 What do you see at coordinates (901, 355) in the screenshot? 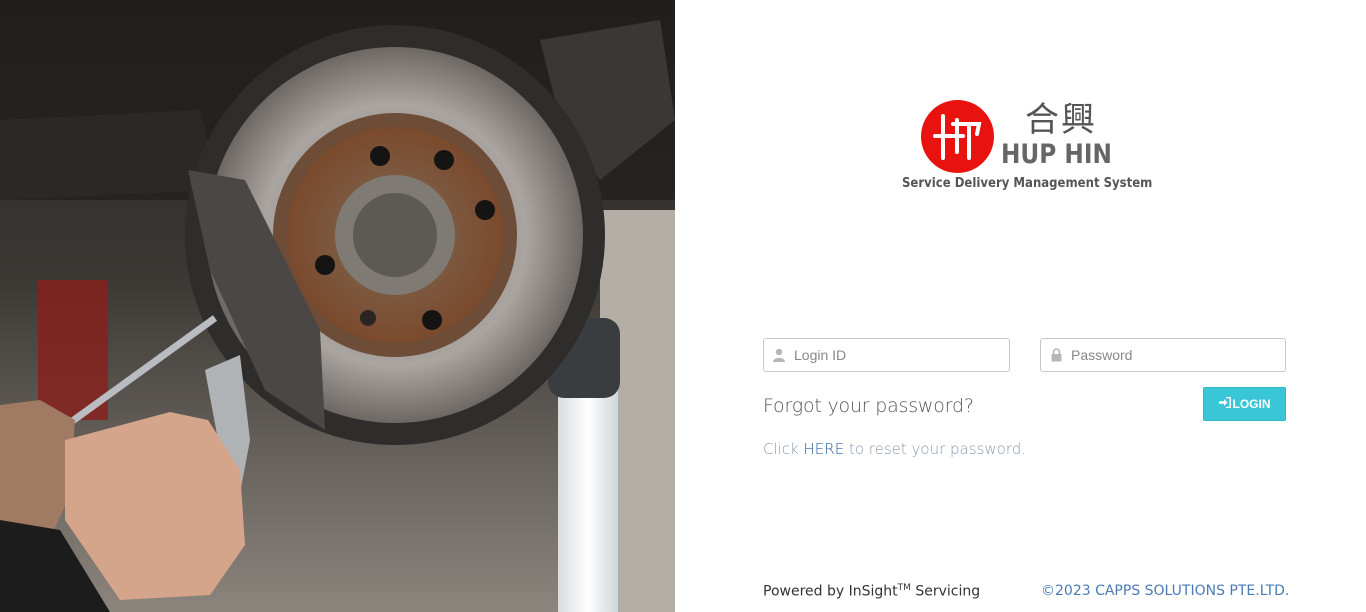
I see `login-id-input` at bounding box center [901, 355].